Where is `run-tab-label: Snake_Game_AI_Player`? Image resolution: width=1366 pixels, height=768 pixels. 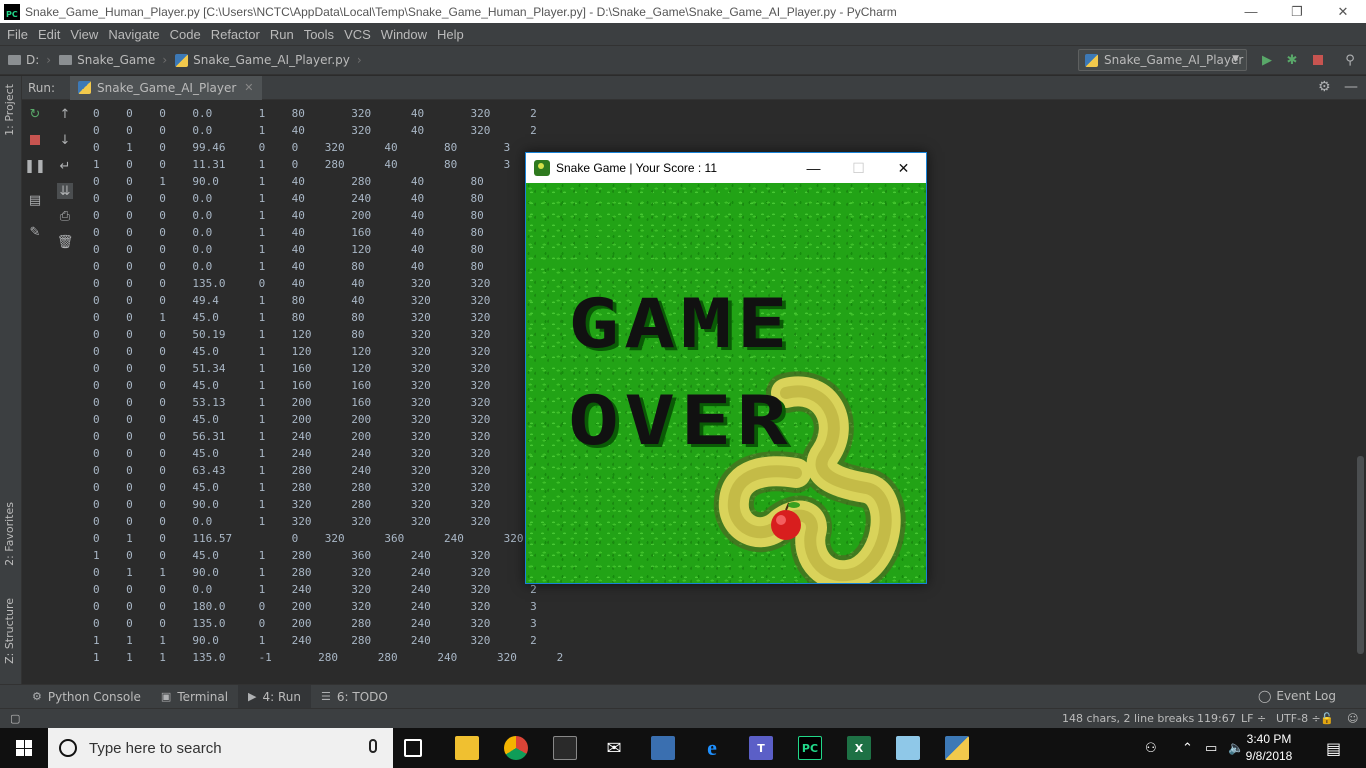
run-tab-label: Snake_Game_AI_Player is located at coordinates (167, 87).